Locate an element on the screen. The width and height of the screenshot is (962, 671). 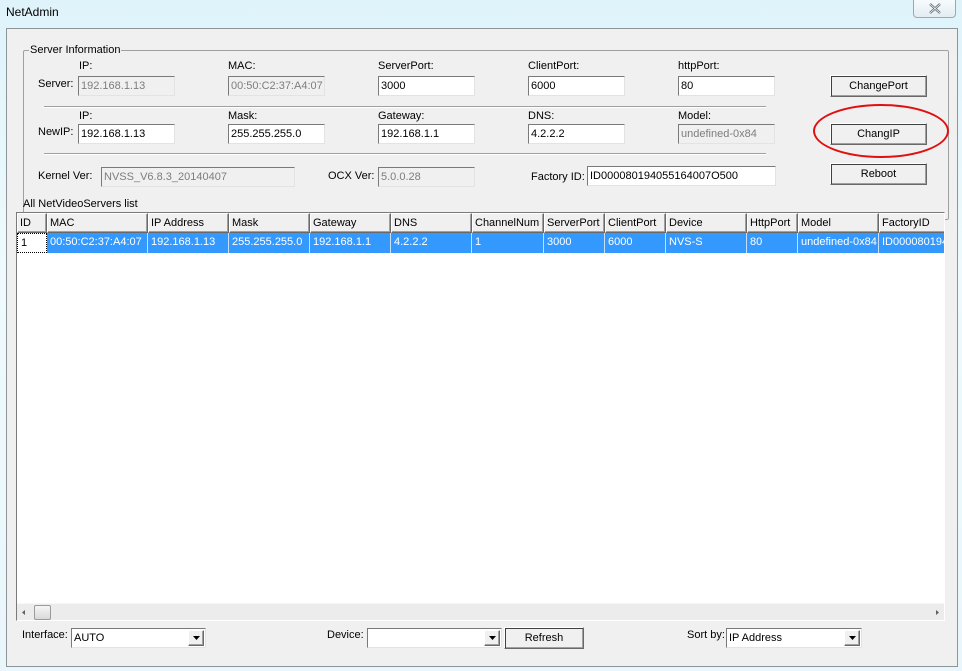
column-header-mac: MAC is located at coordinates (97, 223).